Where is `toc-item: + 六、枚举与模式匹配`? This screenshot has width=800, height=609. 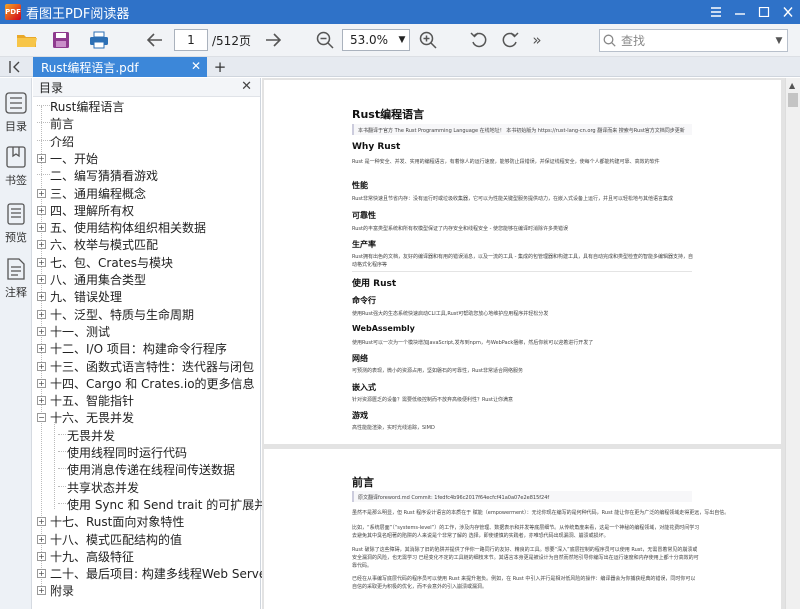
toc-item: + 六、枚举与模式匹配 is located at coordinates (97, 244).